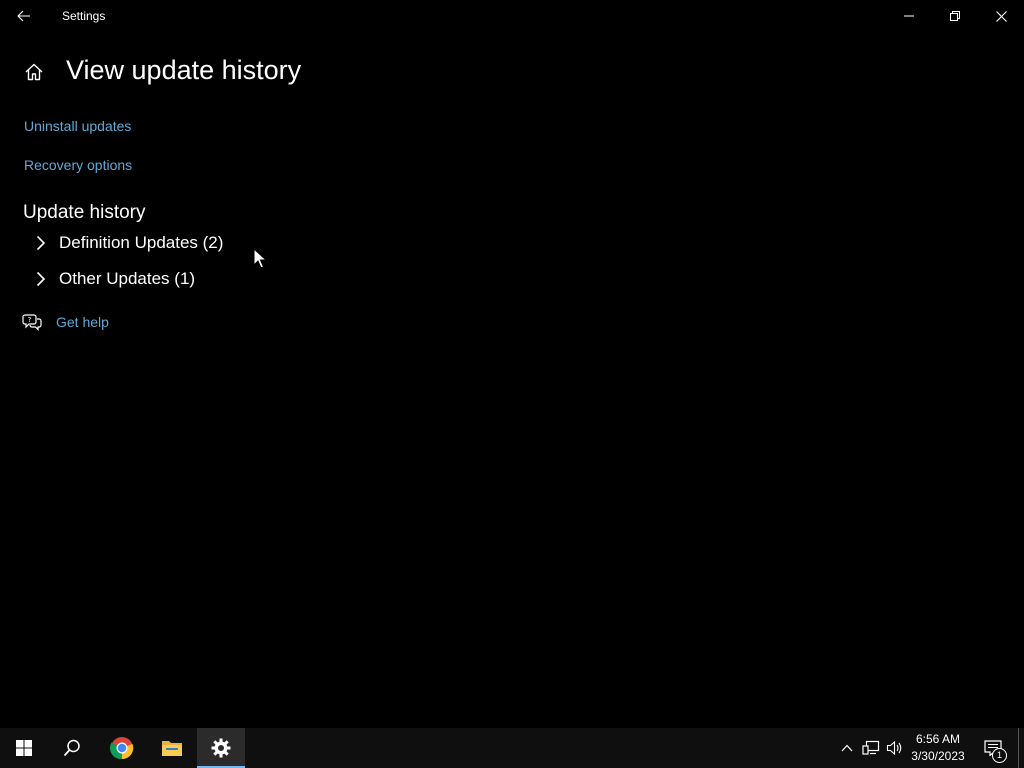 This screenshot has width=1024, height=768. What do you see at coordinates (82, 322) in the screenshot?
I see `get-help-link: Get help` at bounding box center [82, 322].